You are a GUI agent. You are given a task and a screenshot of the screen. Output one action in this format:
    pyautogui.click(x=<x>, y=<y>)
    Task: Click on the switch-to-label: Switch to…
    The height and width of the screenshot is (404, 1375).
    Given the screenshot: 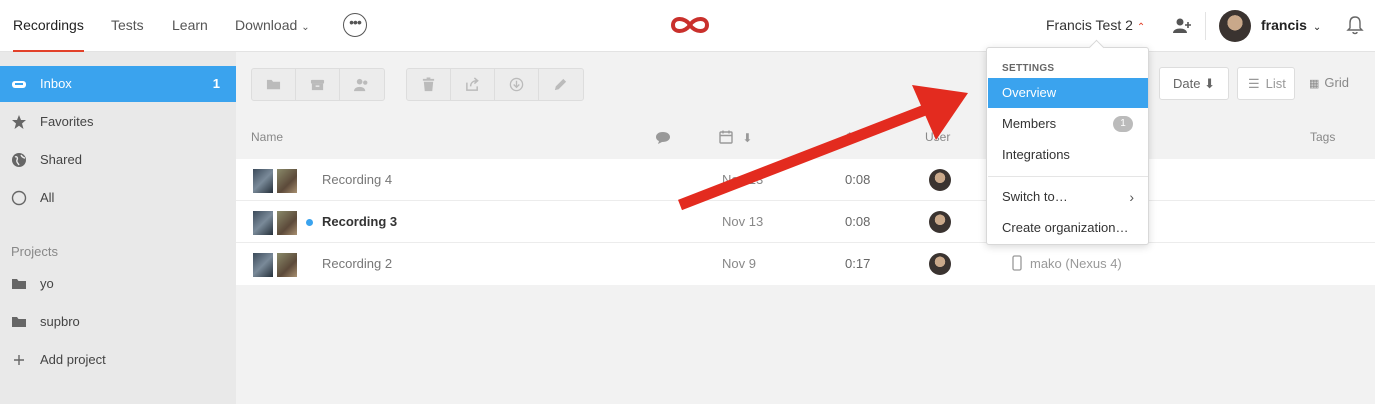 What is the action you would take?
    pyautogui.click(x=1035, y=196)
    